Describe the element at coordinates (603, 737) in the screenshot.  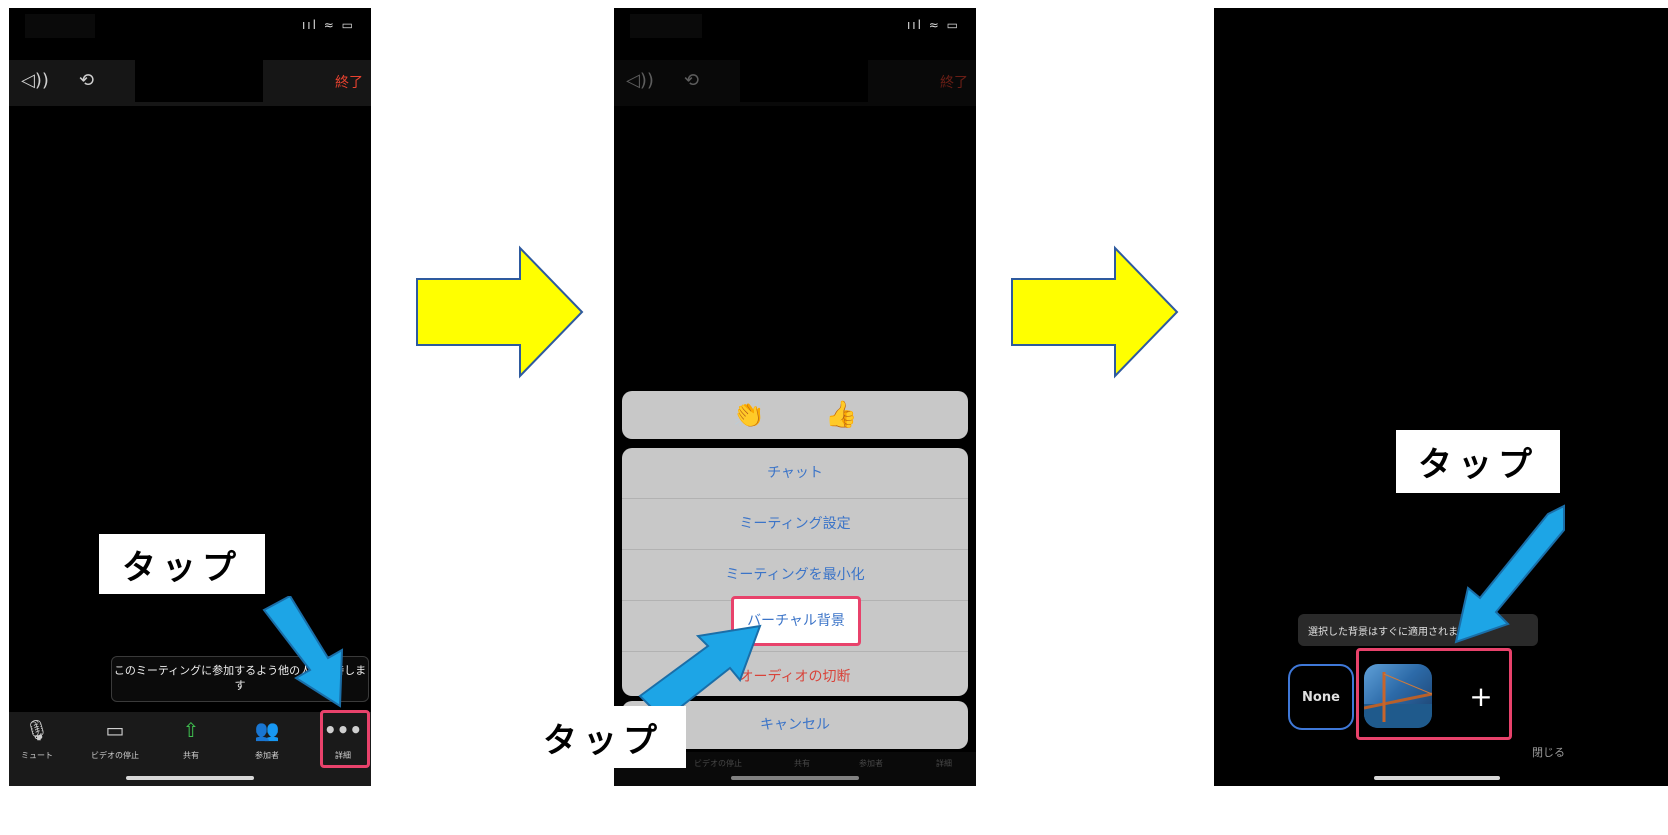
I see `tap-label-2: タップ` at that location.